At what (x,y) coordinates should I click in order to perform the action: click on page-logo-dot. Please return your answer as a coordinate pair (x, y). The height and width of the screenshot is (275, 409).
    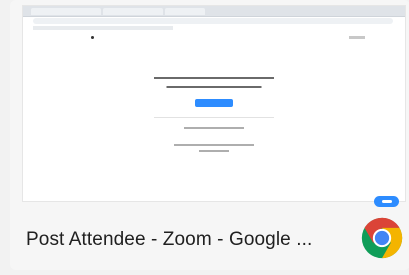
    Looking at the image, I should click on (92, 37).